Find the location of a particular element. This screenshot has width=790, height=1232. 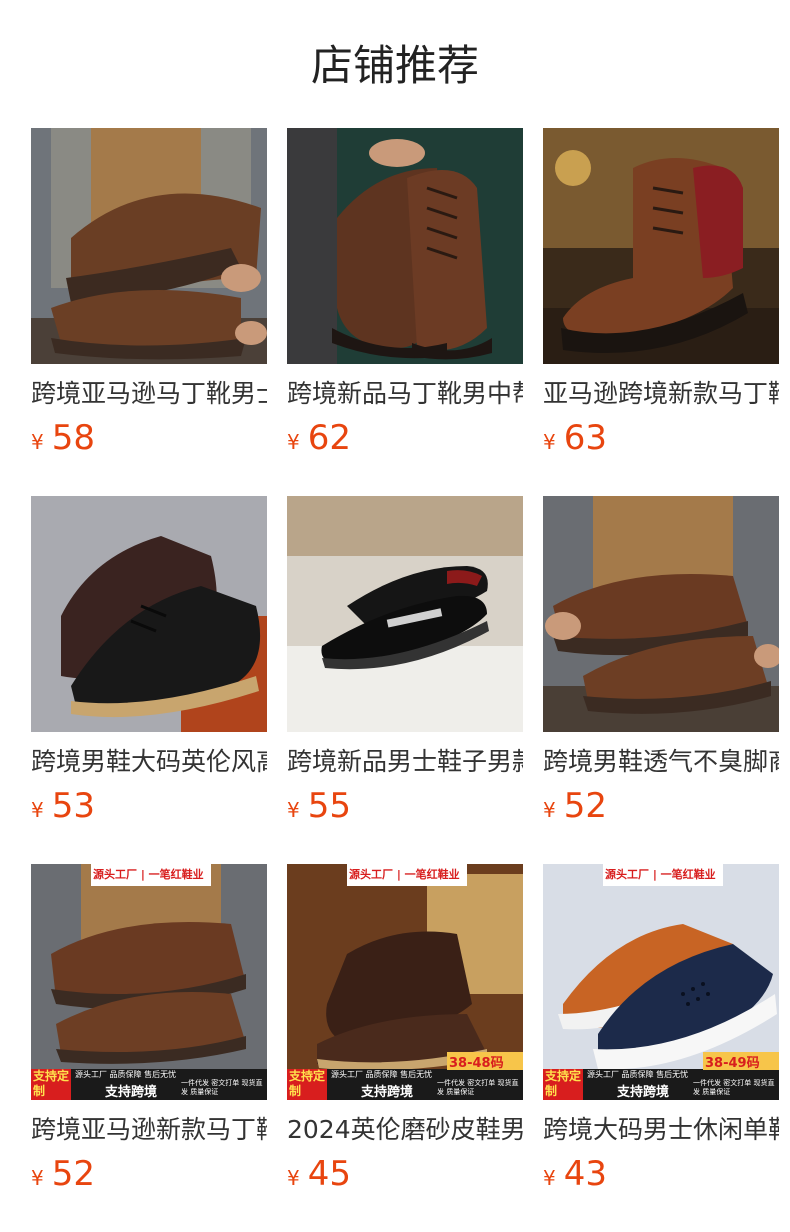

product-title: 跨境亚马逊马丁靴男士 is located at coordinates (149, 394).